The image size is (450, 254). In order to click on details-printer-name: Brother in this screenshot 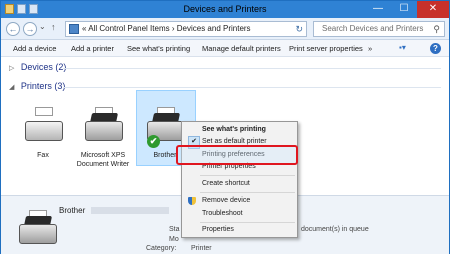, I will do `click(114, 210)`.